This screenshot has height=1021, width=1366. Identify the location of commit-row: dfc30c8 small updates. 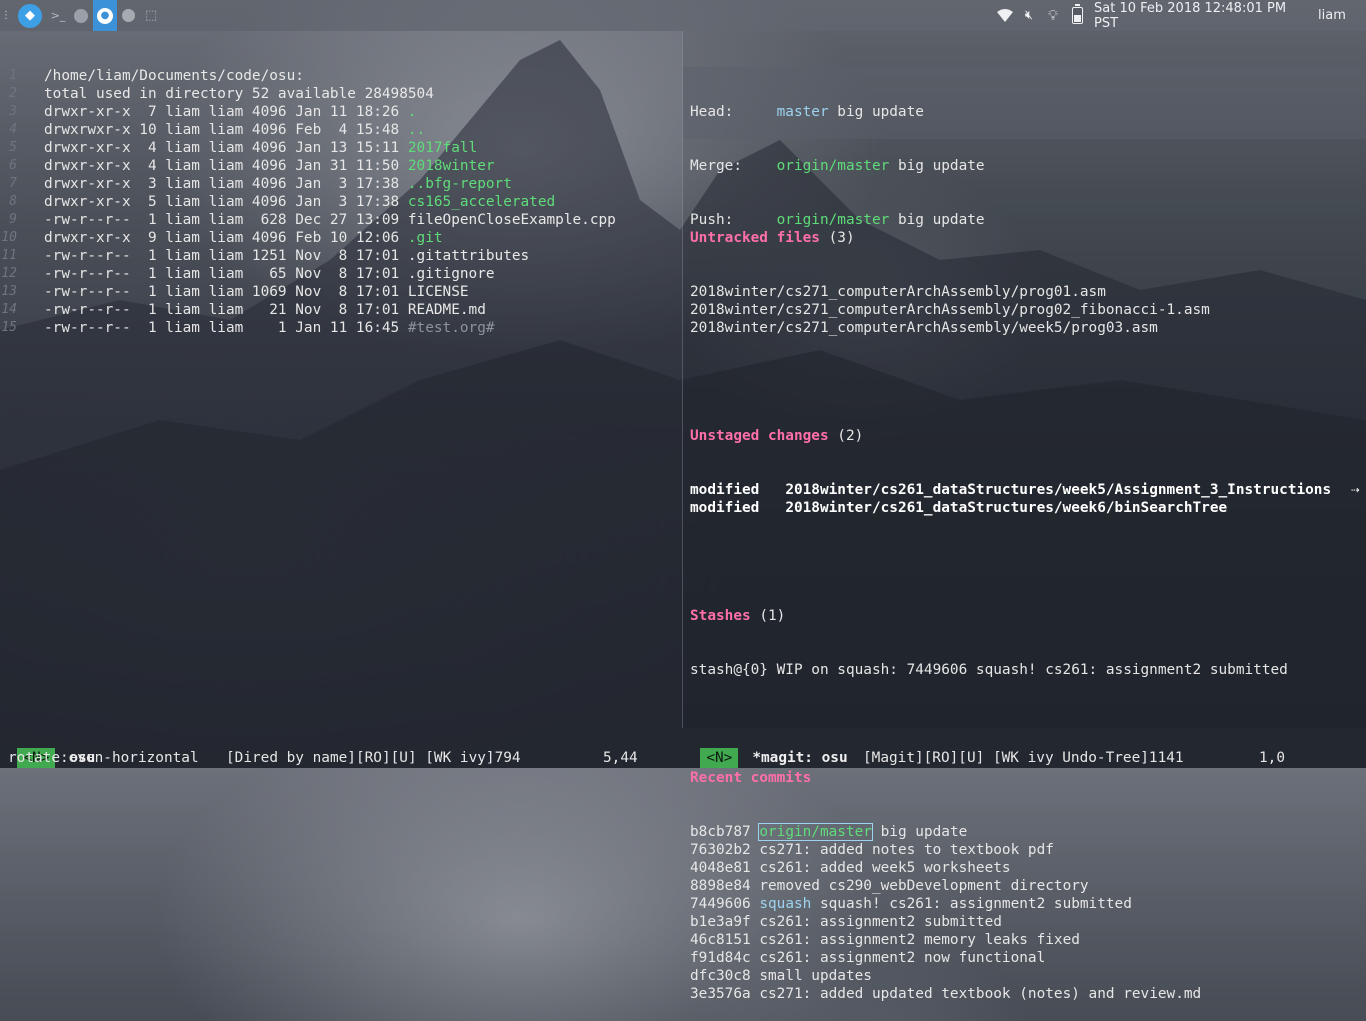
(781, 976).